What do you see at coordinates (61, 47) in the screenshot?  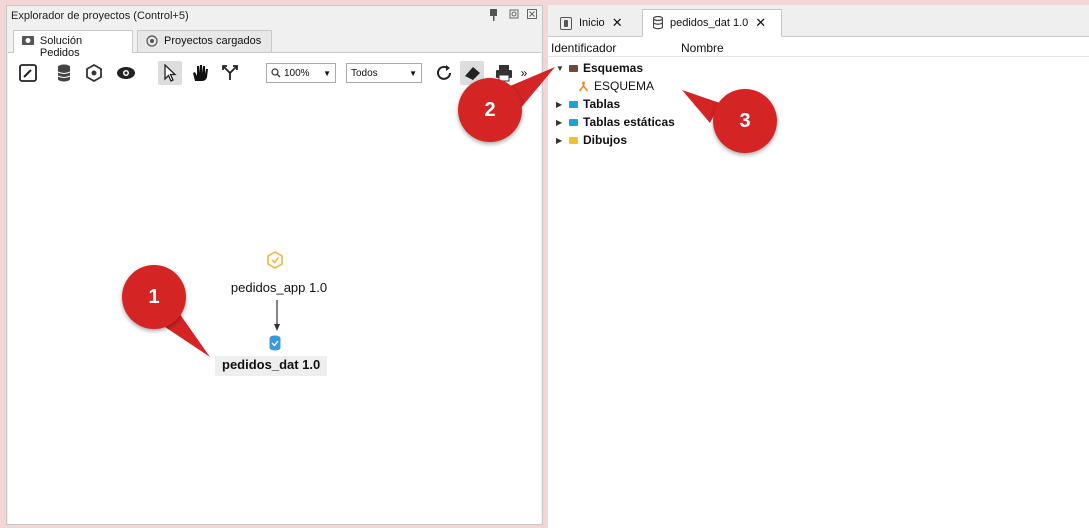 I see `tab-label: Solución Pedidos` at bounding box center [61, 47].